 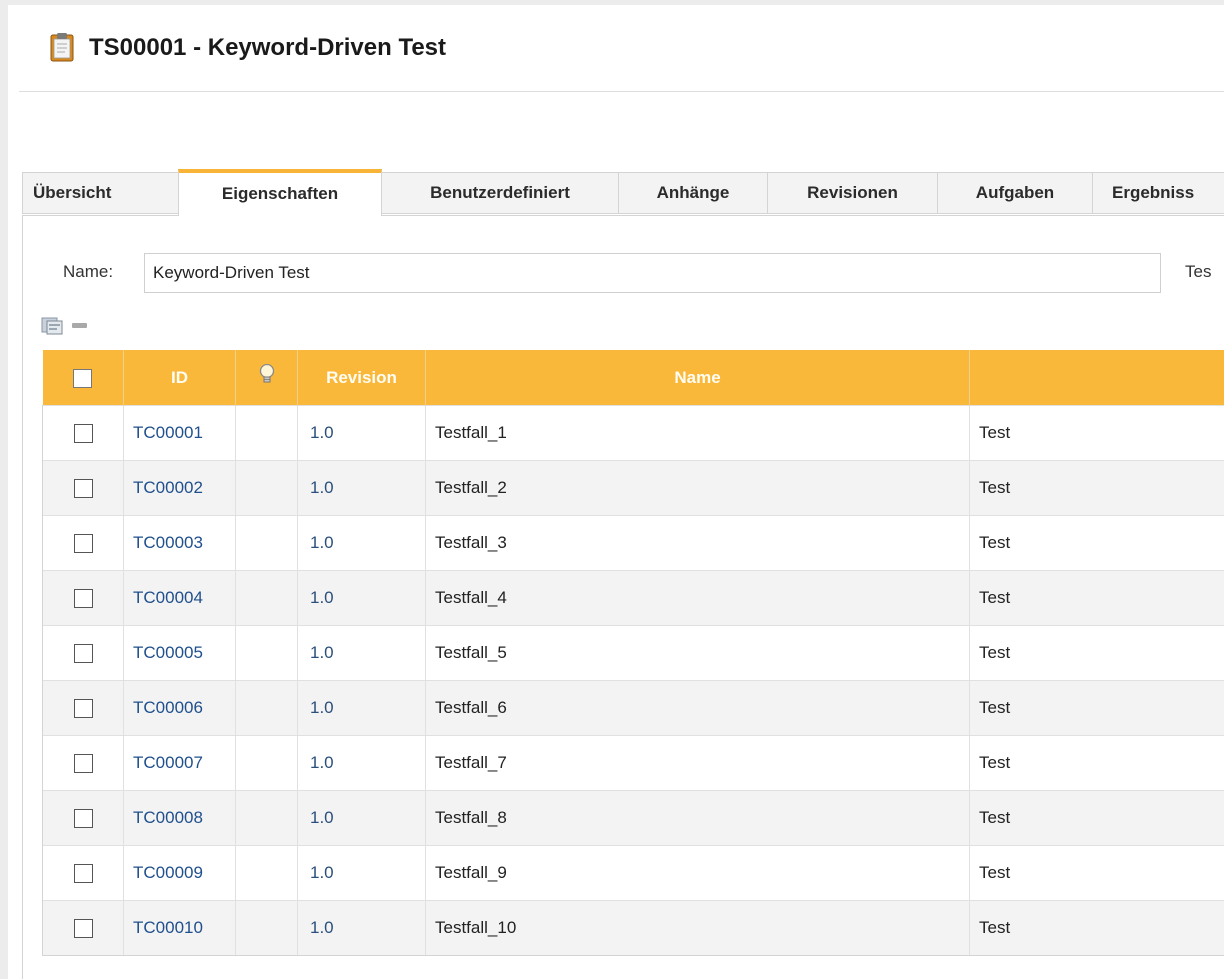 What do you see at coordinates (179, 378) in the screenshot?
I see `column-header-id: ID` at bounding box center [179, 378].